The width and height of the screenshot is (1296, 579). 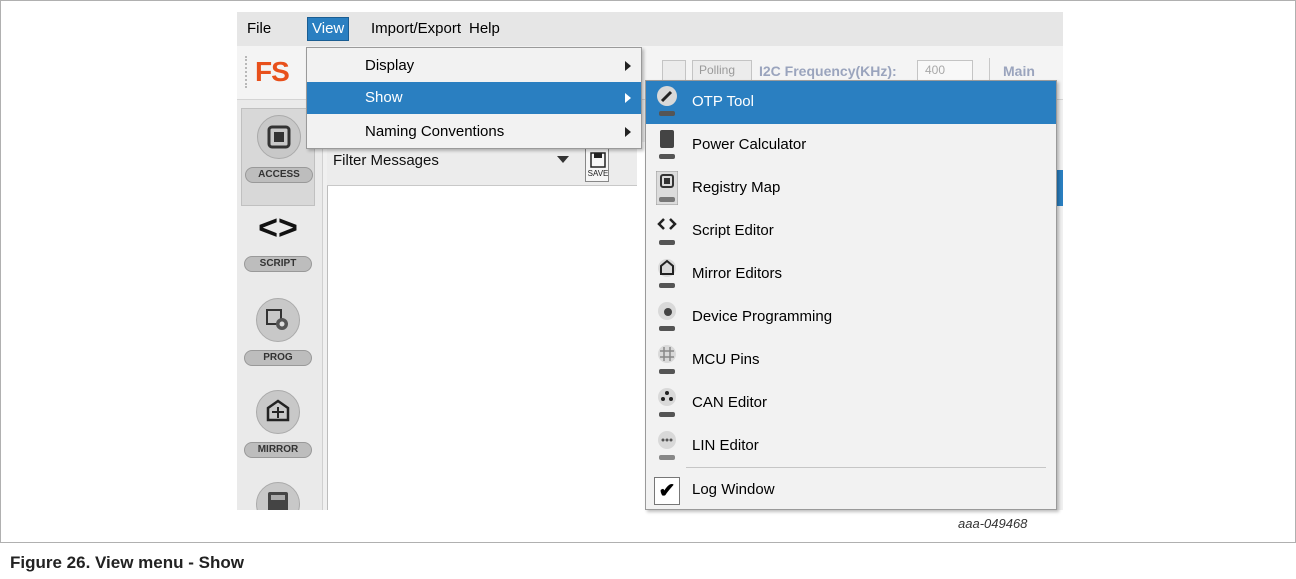 What do you see at coordinates (667, 445) in the screenshot?
I see `lin-editor-icon` at bounding box center [667, 445].